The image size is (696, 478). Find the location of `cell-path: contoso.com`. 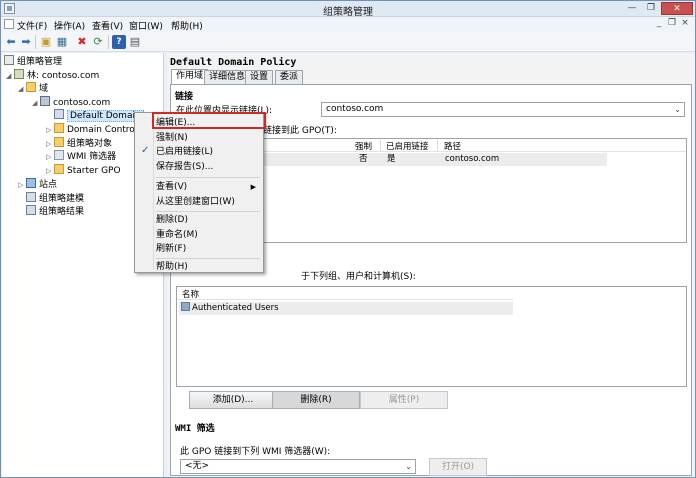

cell-path: contoso.com is located at coordinates (472, 159).